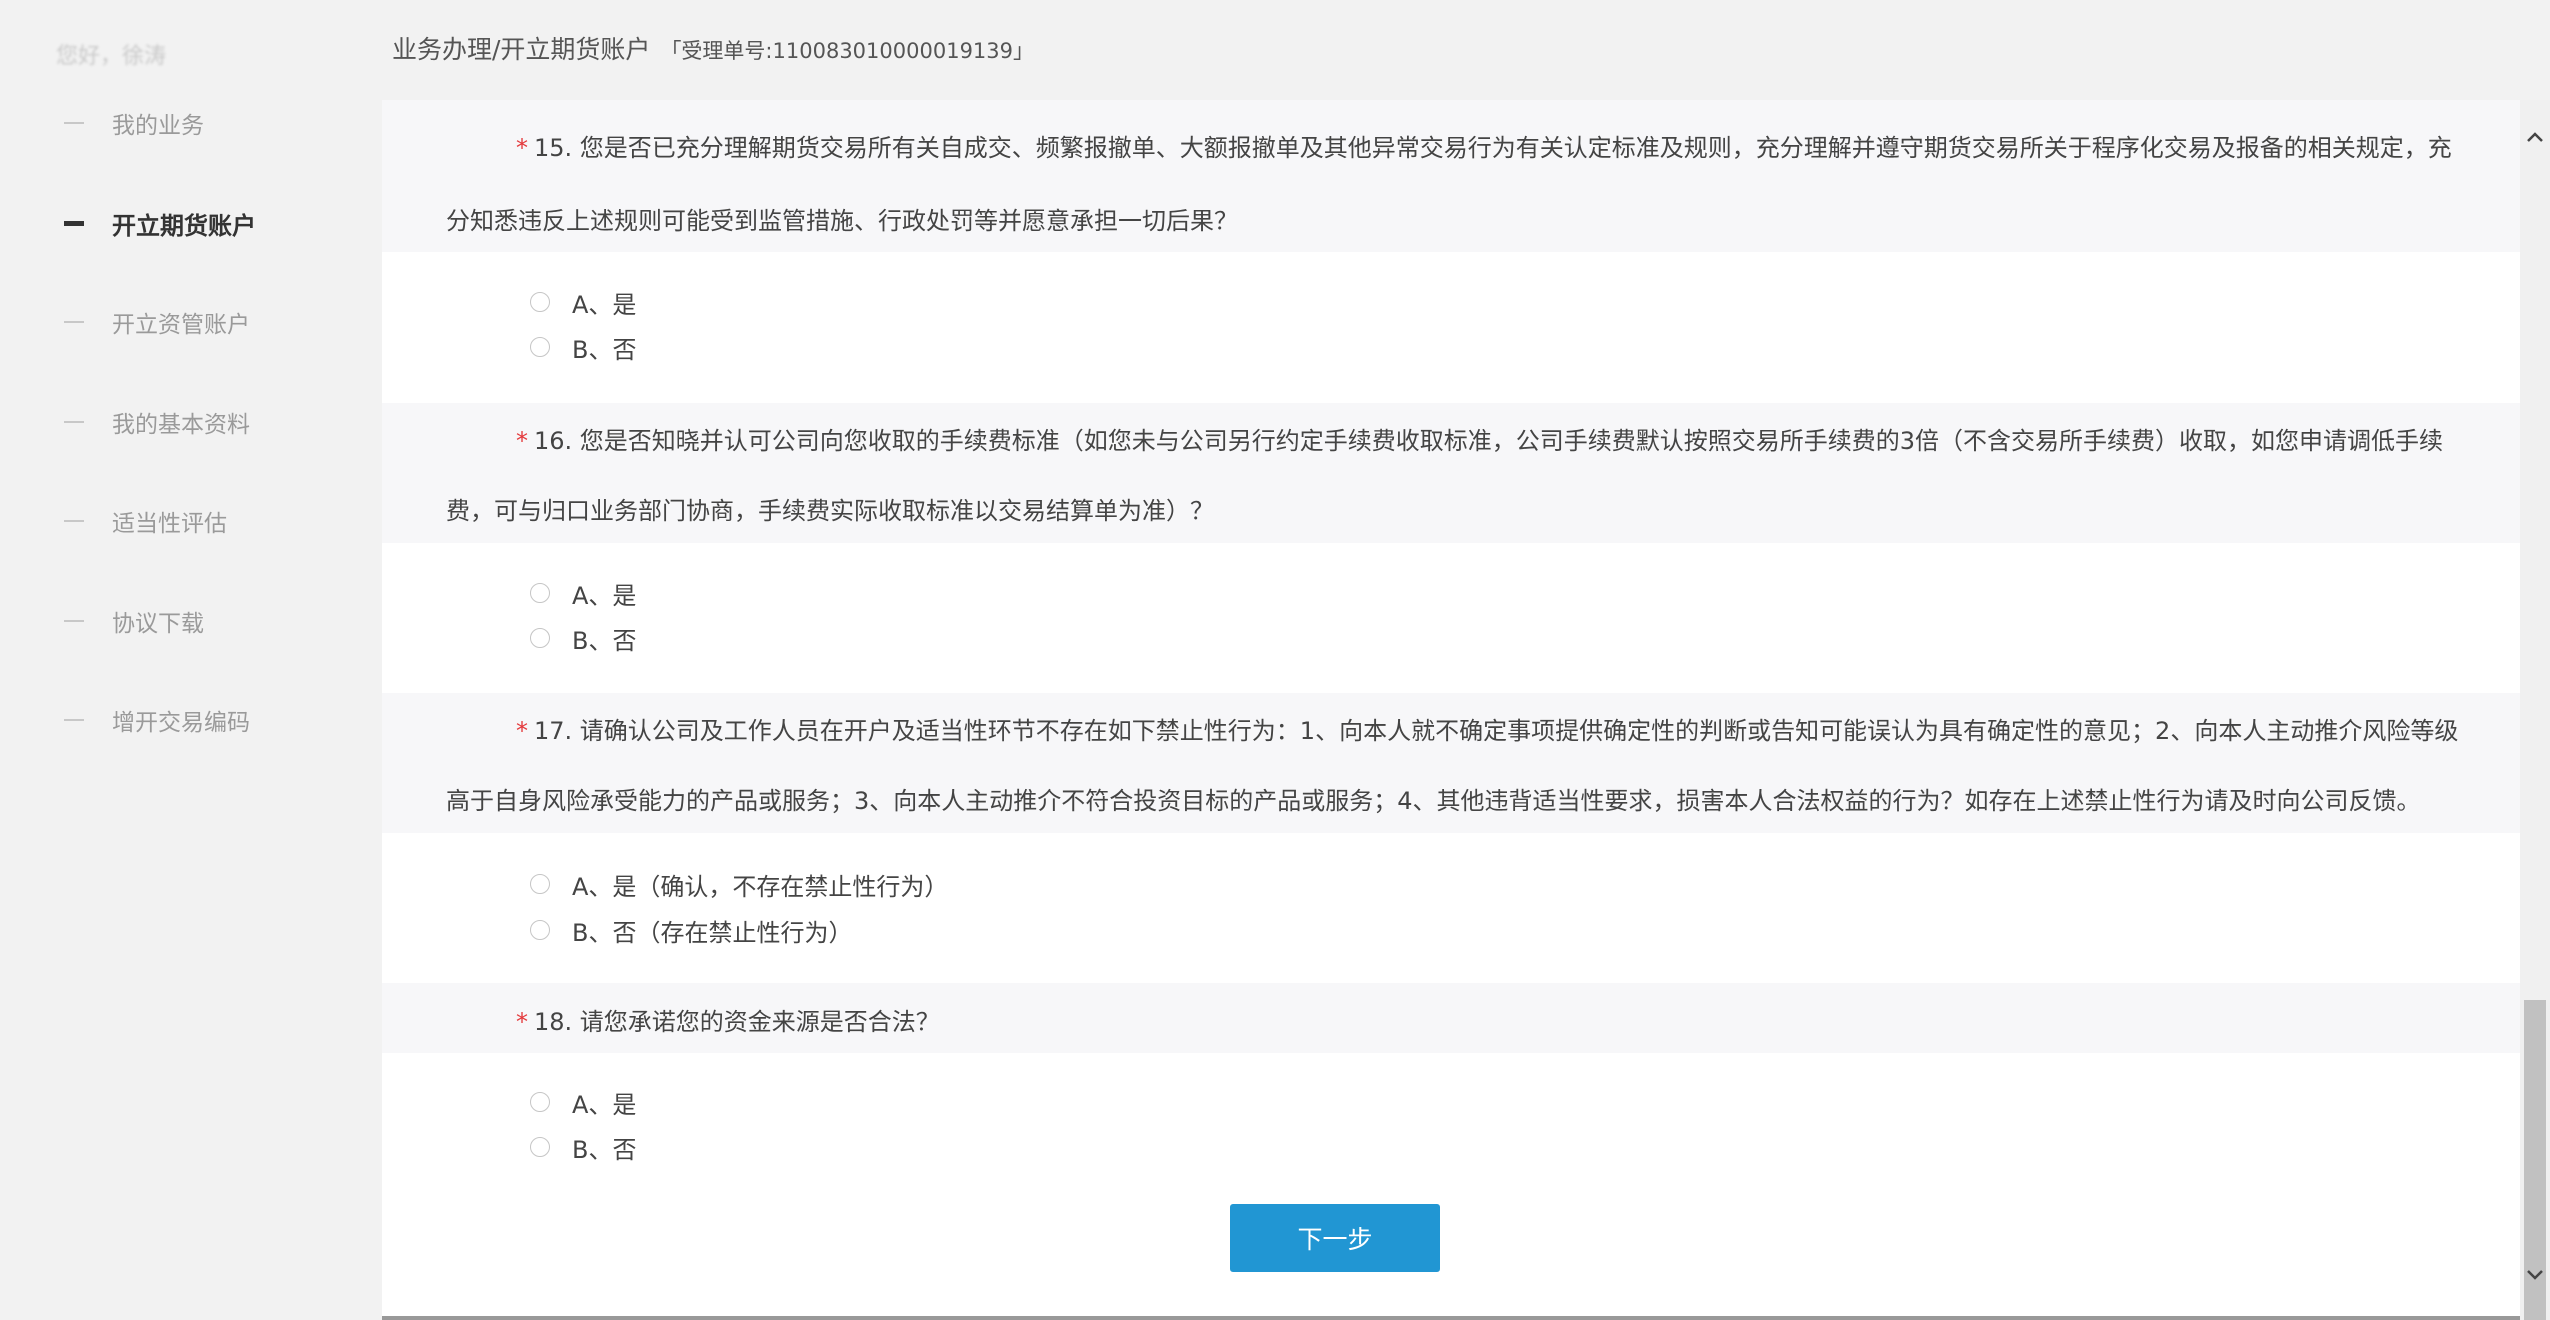 The height and width of the screenshot is (1320, 2550). I want to click on breadcrumb-path: 业务办理/开立期货账户, so click(521, 49).